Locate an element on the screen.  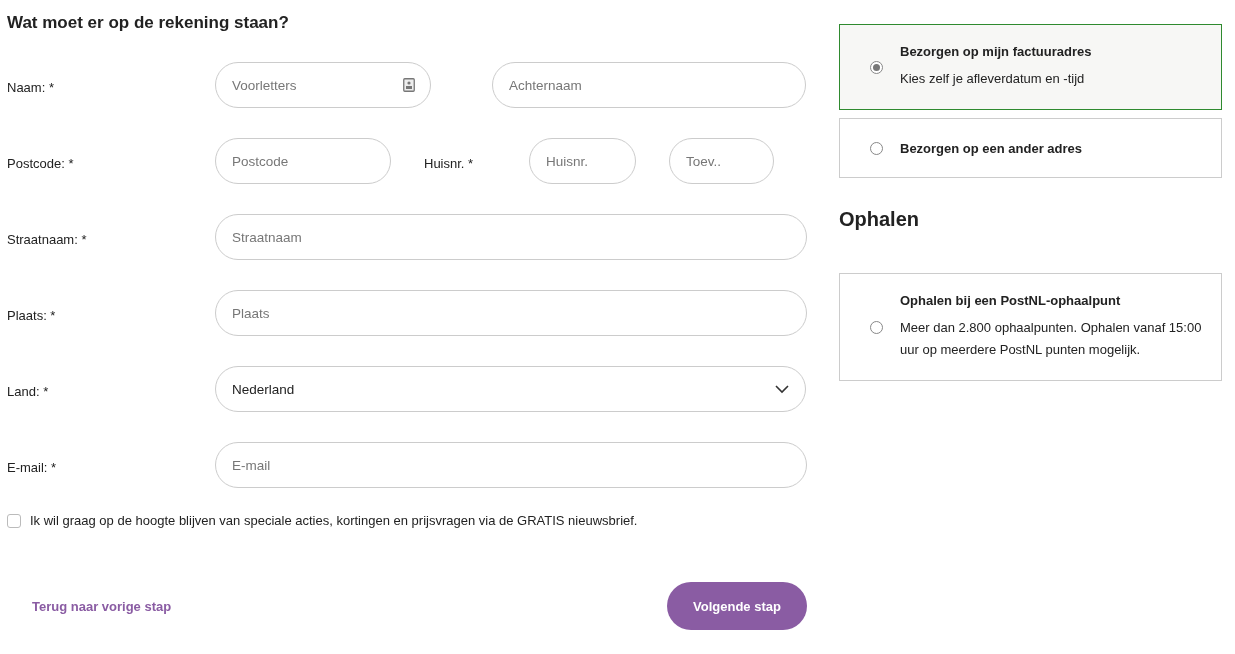
input-field: Plaats is located at coordinates (511, 313).